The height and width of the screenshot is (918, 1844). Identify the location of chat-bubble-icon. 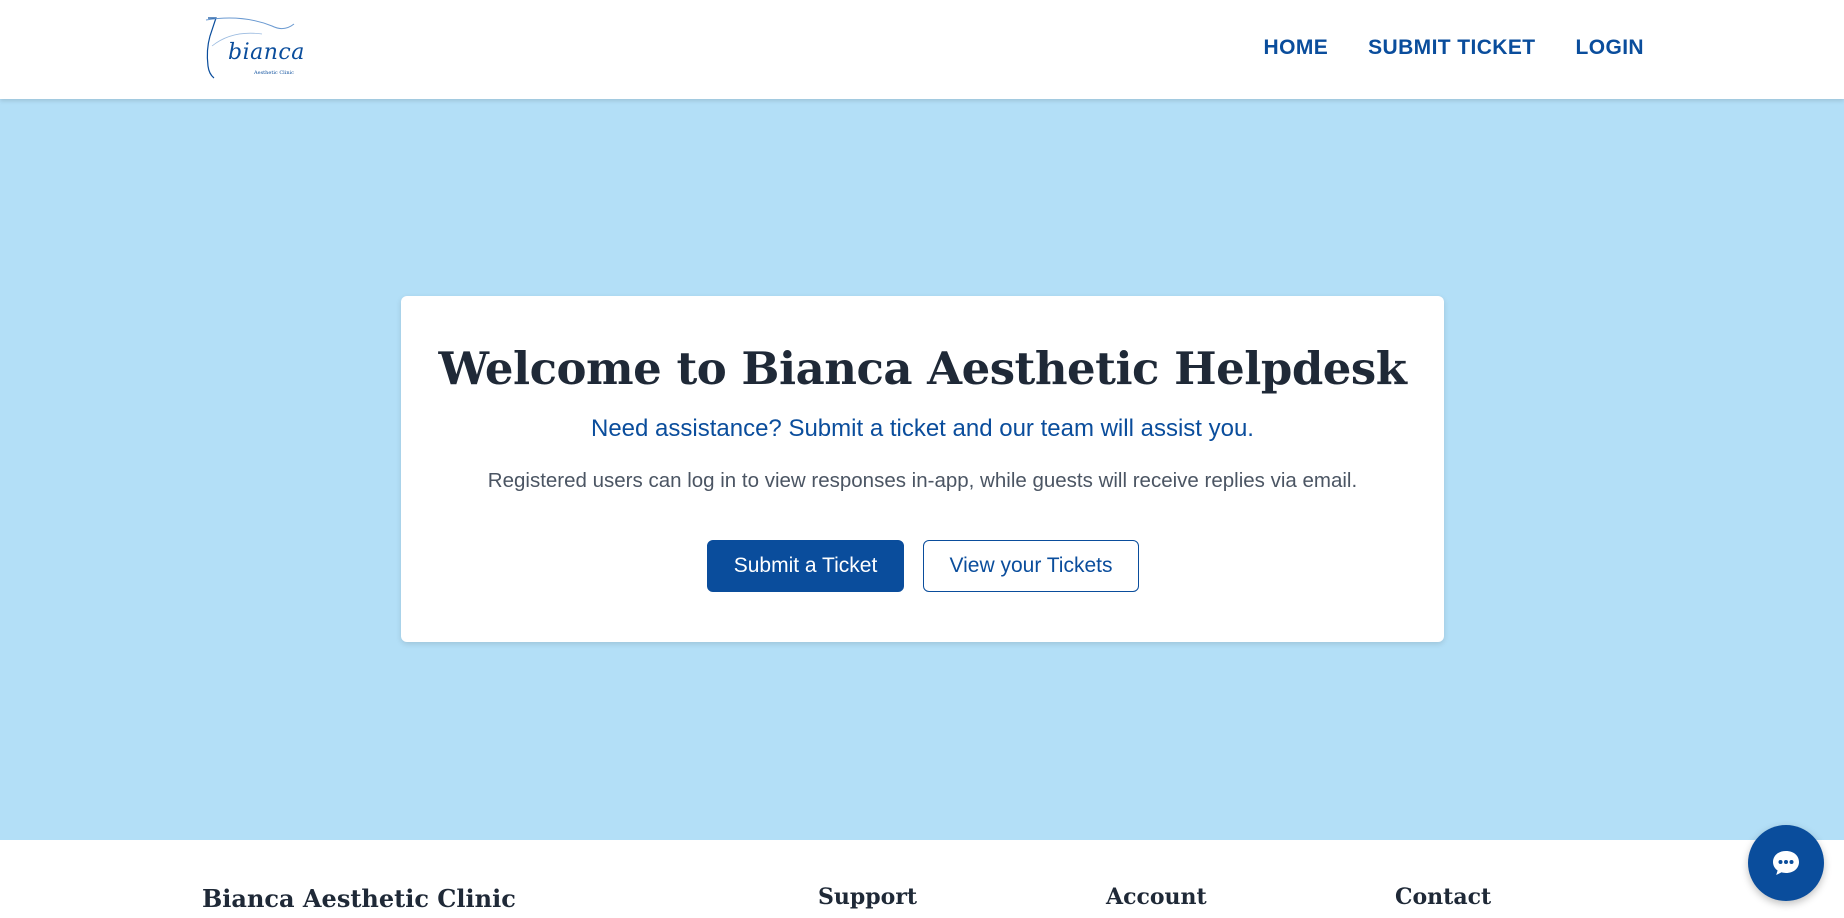
(1786, 863).